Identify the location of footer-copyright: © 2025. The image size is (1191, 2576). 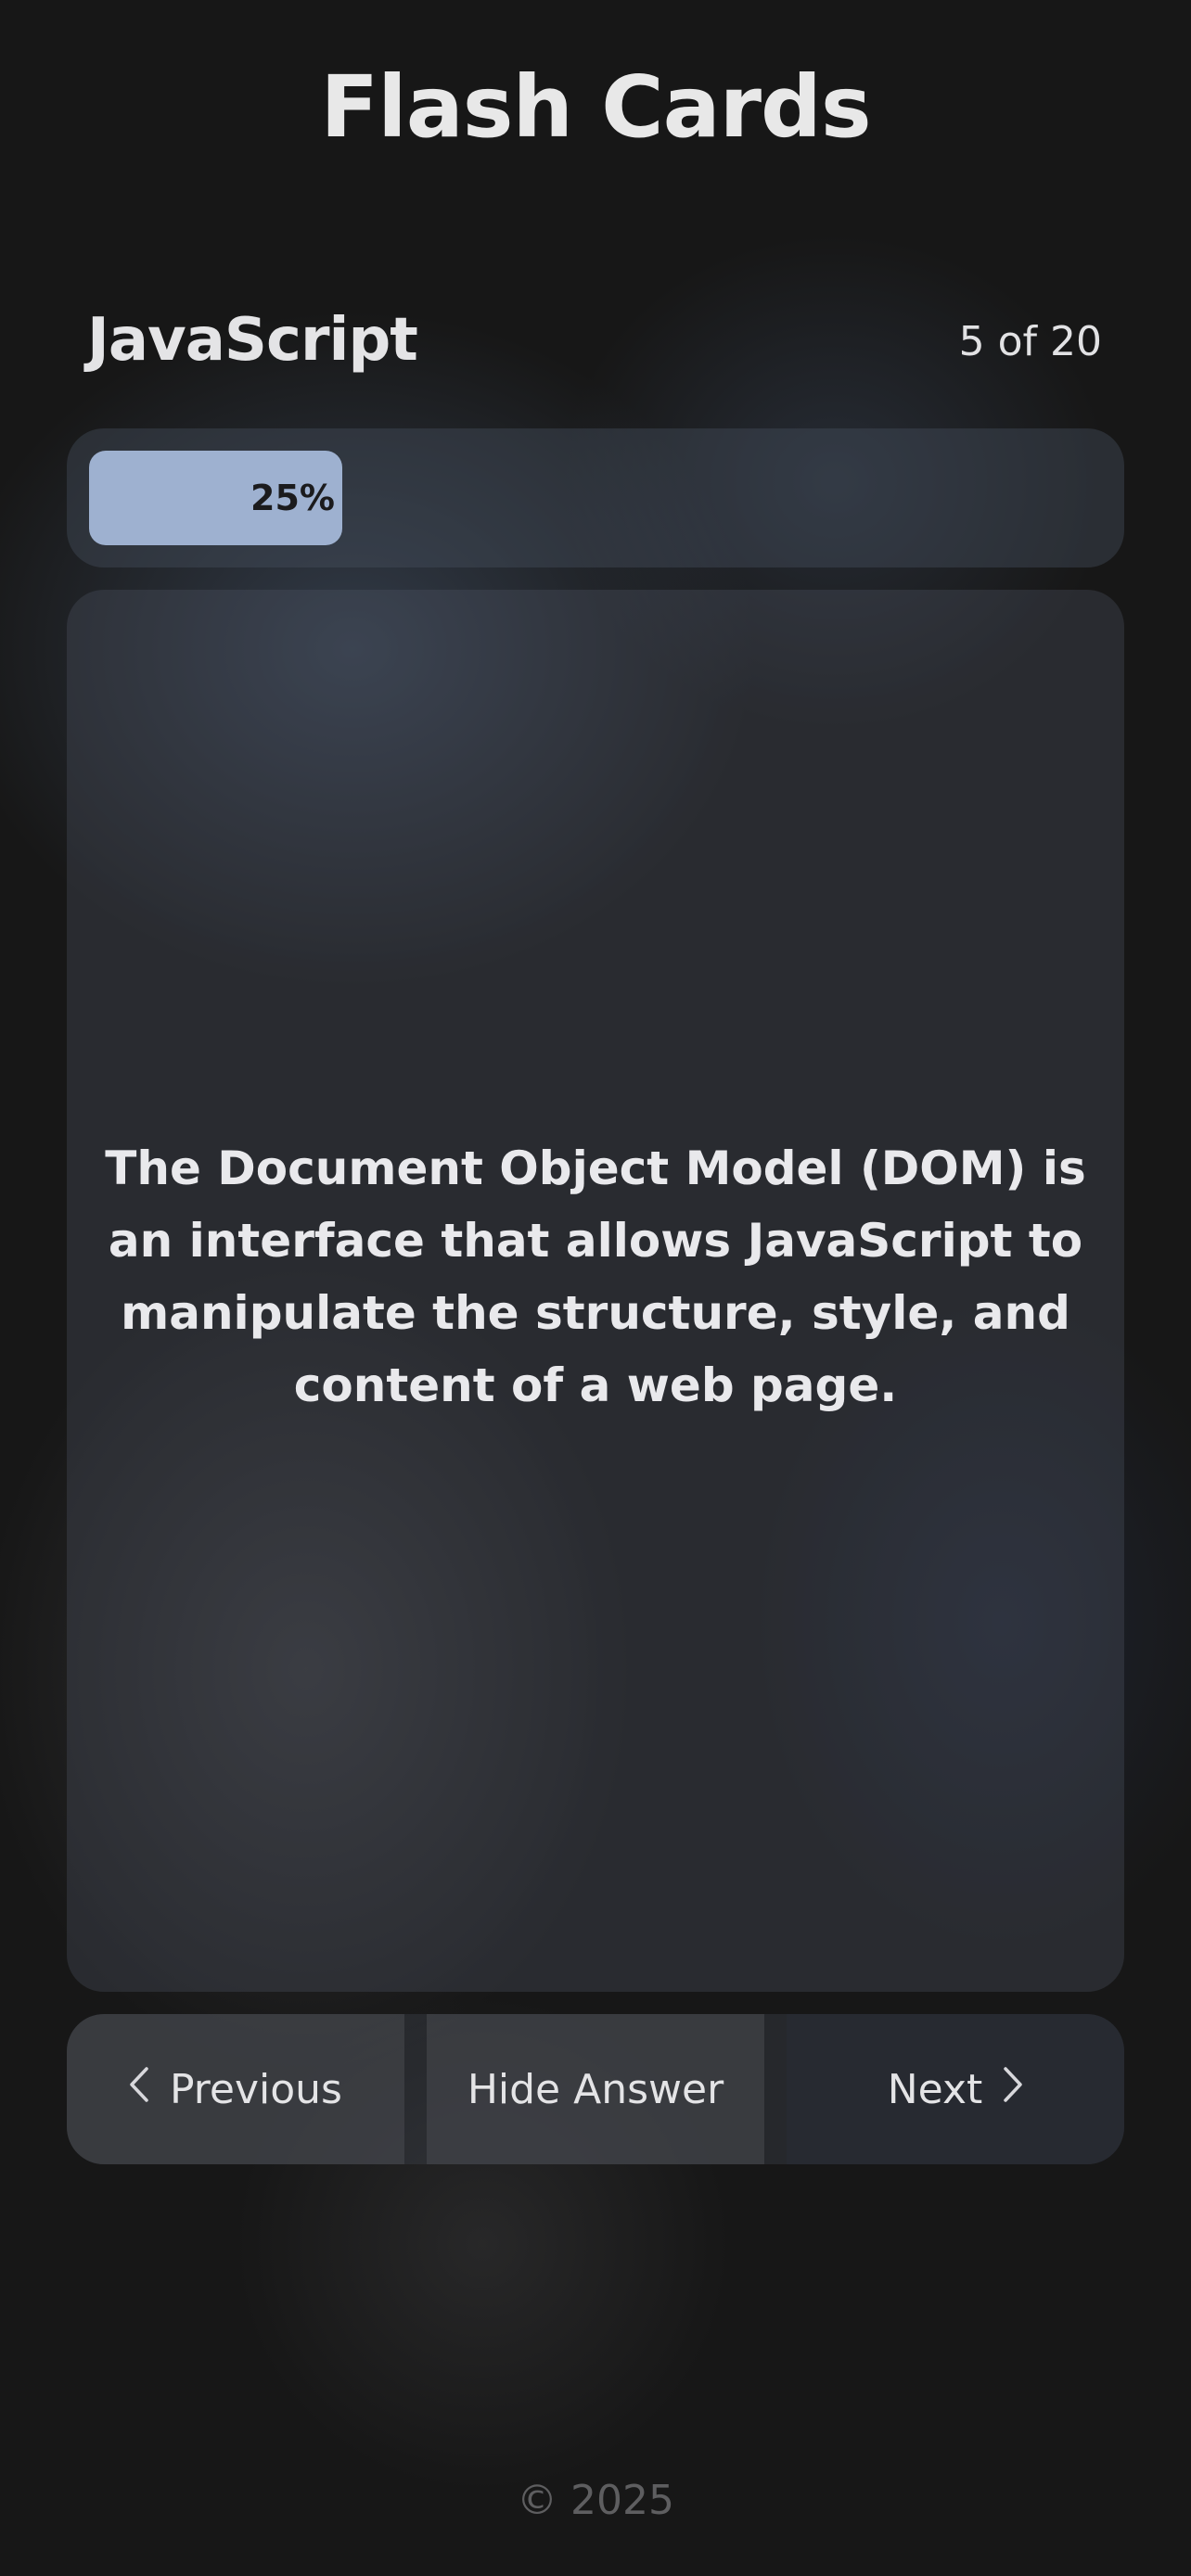
(595, 2500).